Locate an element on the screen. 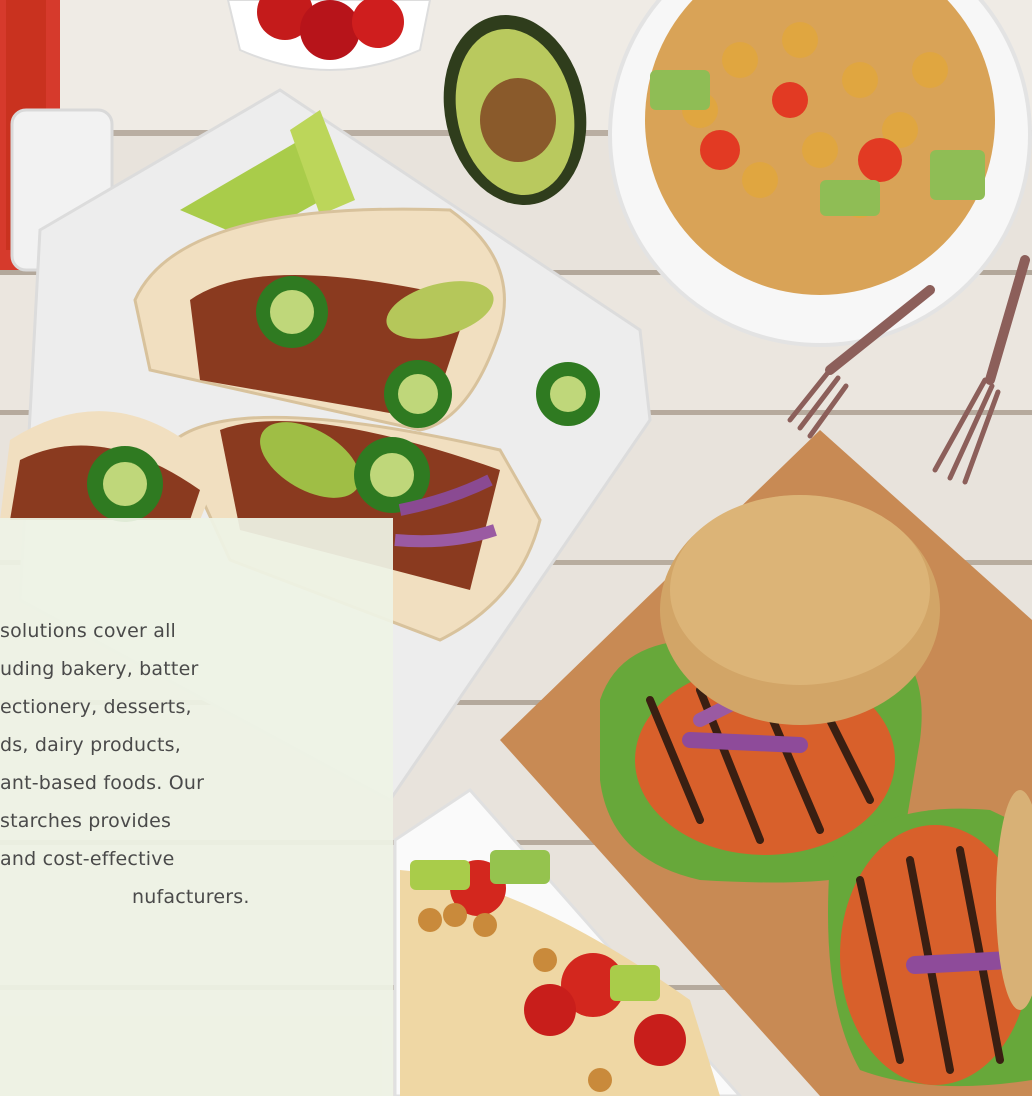  description-line: ds, dairy products, is located at coordinates (90, 745).